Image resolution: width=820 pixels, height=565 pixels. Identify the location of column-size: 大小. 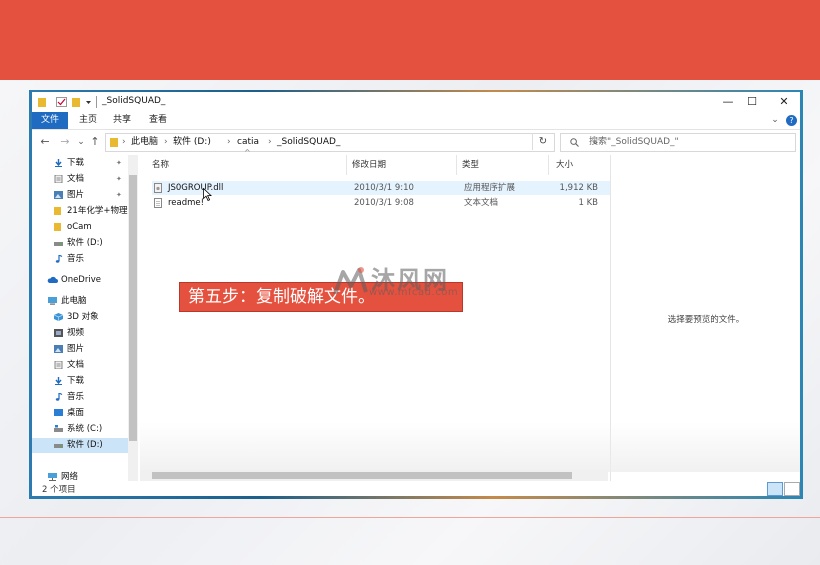
(564, 165).